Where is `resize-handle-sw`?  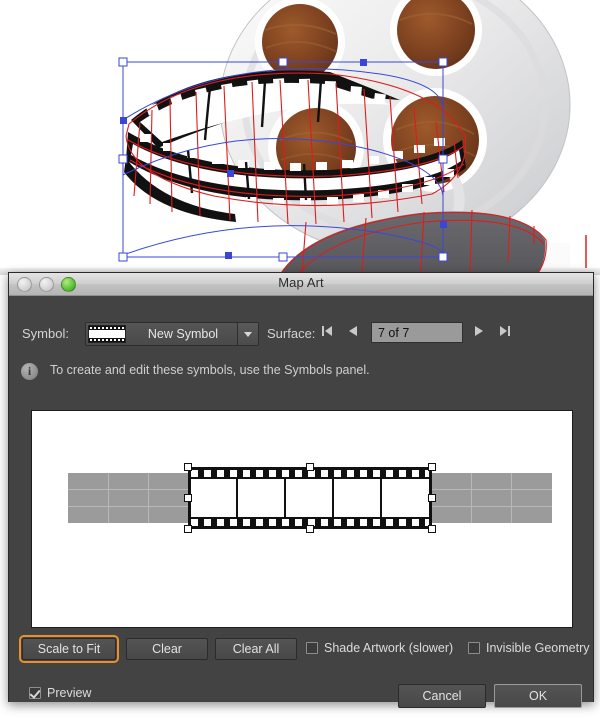 resize-handle-sw is located at coordinates (188, 529).